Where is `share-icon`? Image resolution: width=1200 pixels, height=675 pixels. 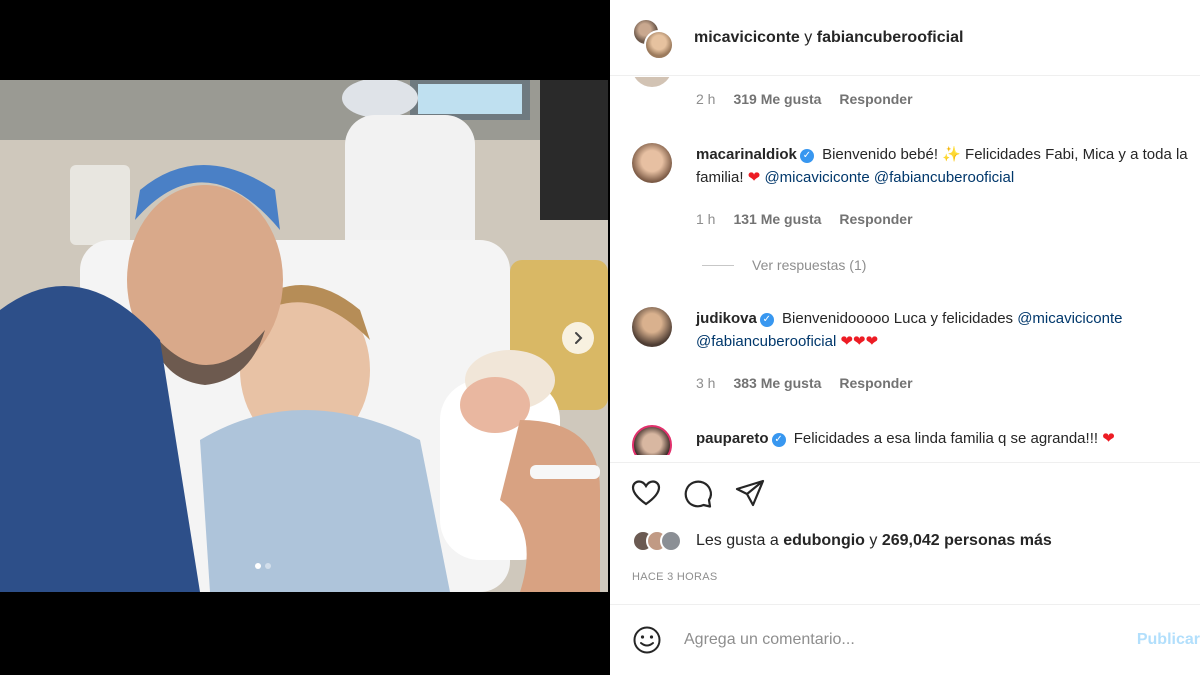 share-icon is located at coordinates (750, 493).